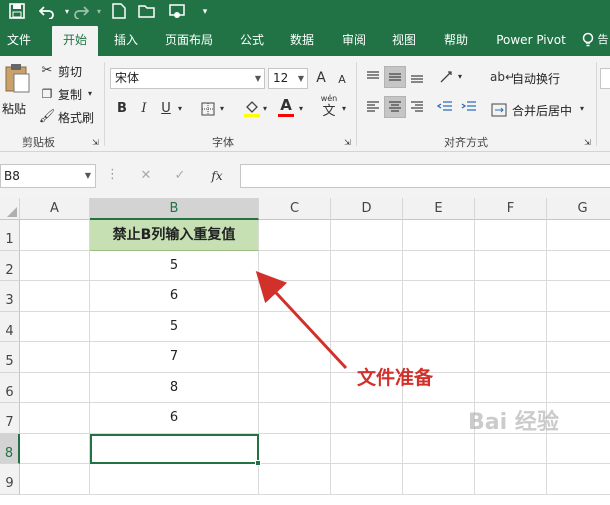 The width and height of the screenshot is (610, 505). What do you see at coordinates (174, 326) in the screenshot?
I see `cell-b4: 5` at bounding box center [174, 326].